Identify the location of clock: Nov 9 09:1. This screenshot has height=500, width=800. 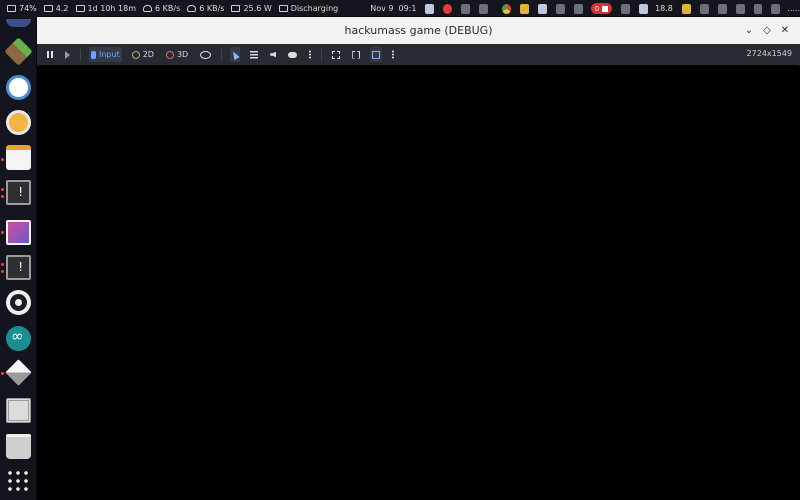
(393, 8).